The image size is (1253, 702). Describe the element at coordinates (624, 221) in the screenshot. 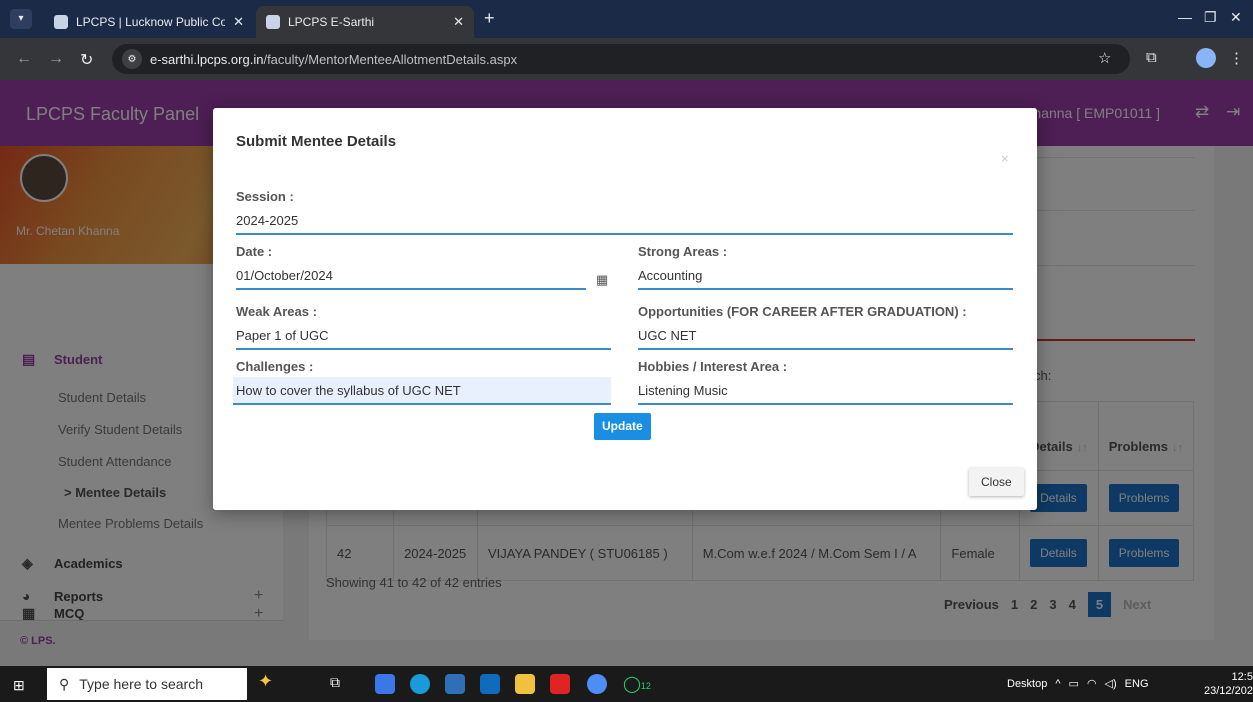

I see `session-field: 2024-2025` at that location.